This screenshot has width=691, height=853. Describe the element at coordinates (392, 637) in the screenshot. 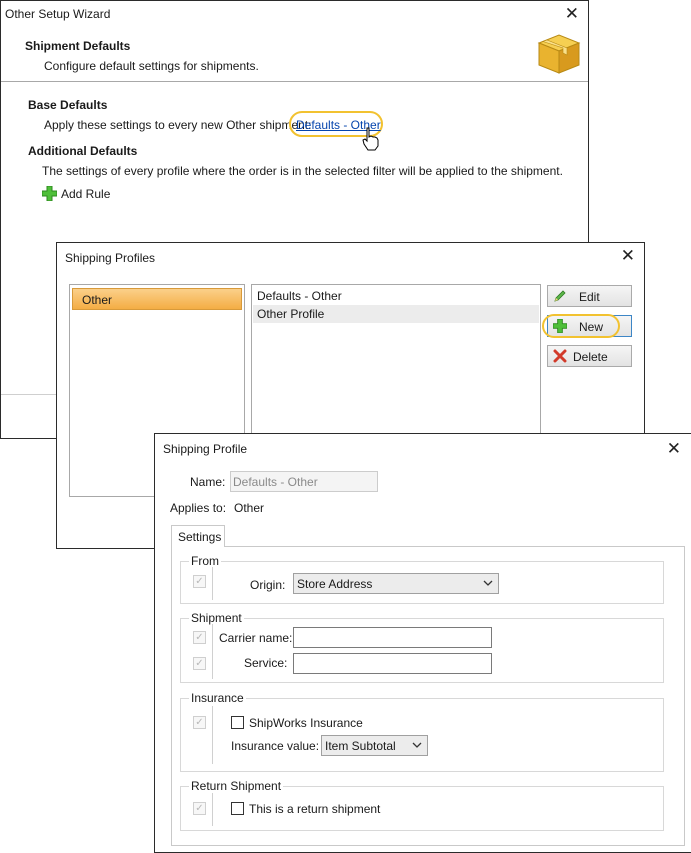

I see `carrier-name-input` at that location.